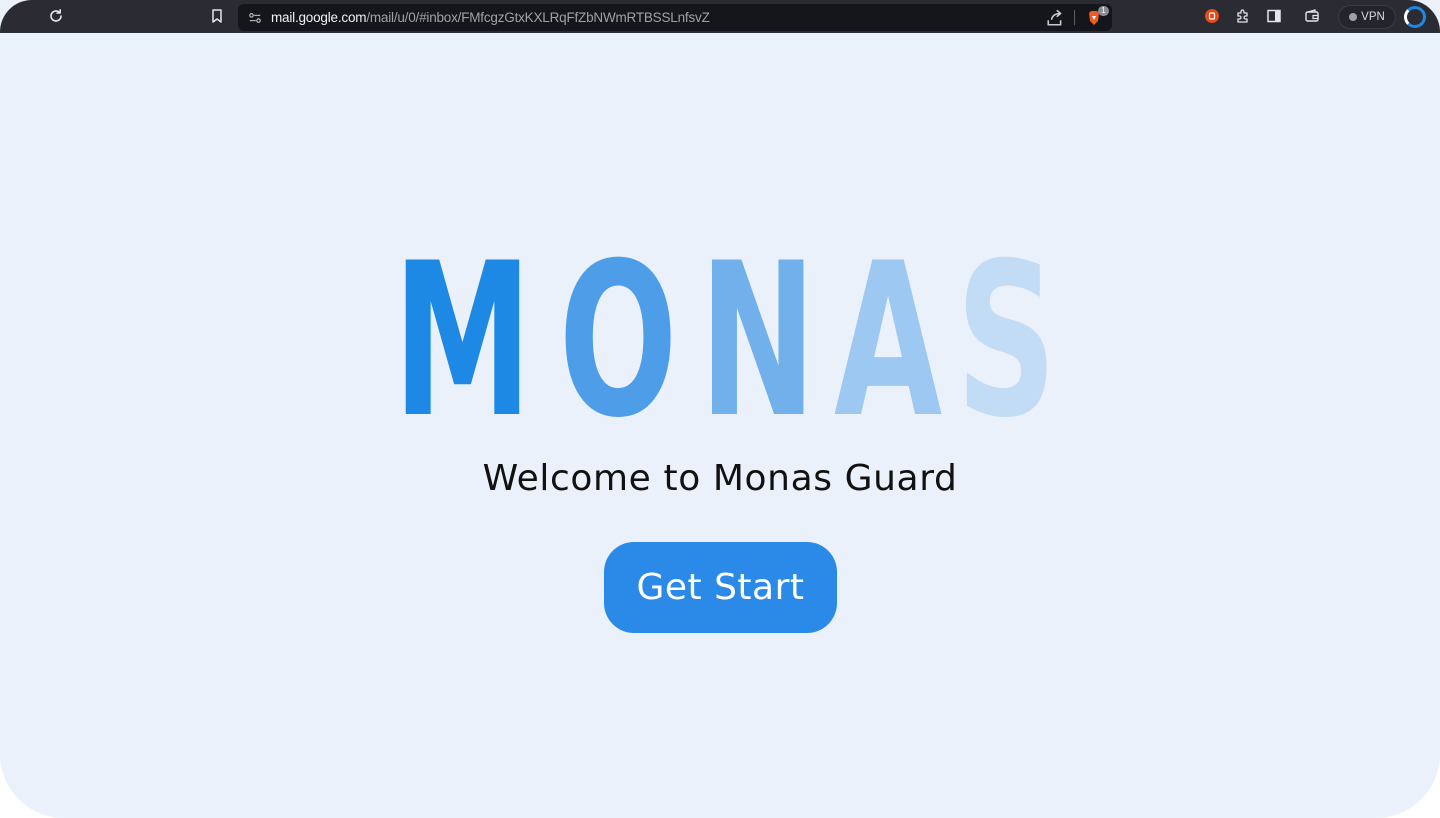 The height and width of the screenshot is (818, 1440). I want to click on site-info-icon, so click(255, 18).